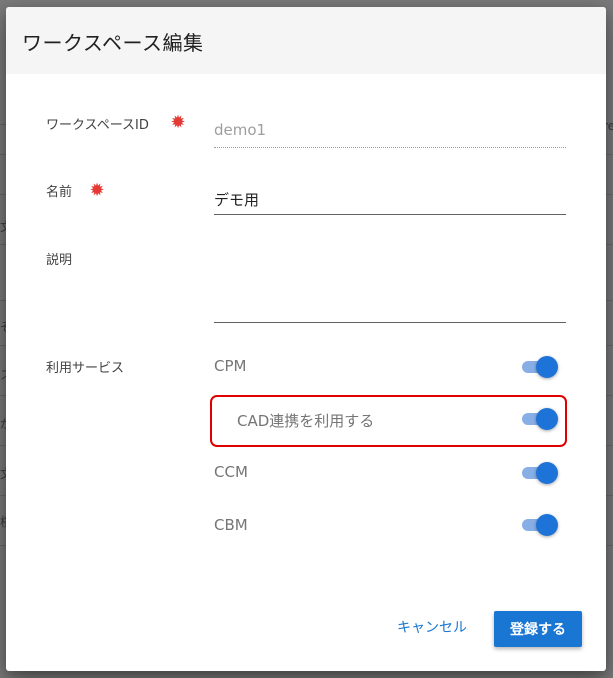  What do you see at coordinates (390, 284) in the screenshot?
I see `description-input` at bounding box center [390, 284].